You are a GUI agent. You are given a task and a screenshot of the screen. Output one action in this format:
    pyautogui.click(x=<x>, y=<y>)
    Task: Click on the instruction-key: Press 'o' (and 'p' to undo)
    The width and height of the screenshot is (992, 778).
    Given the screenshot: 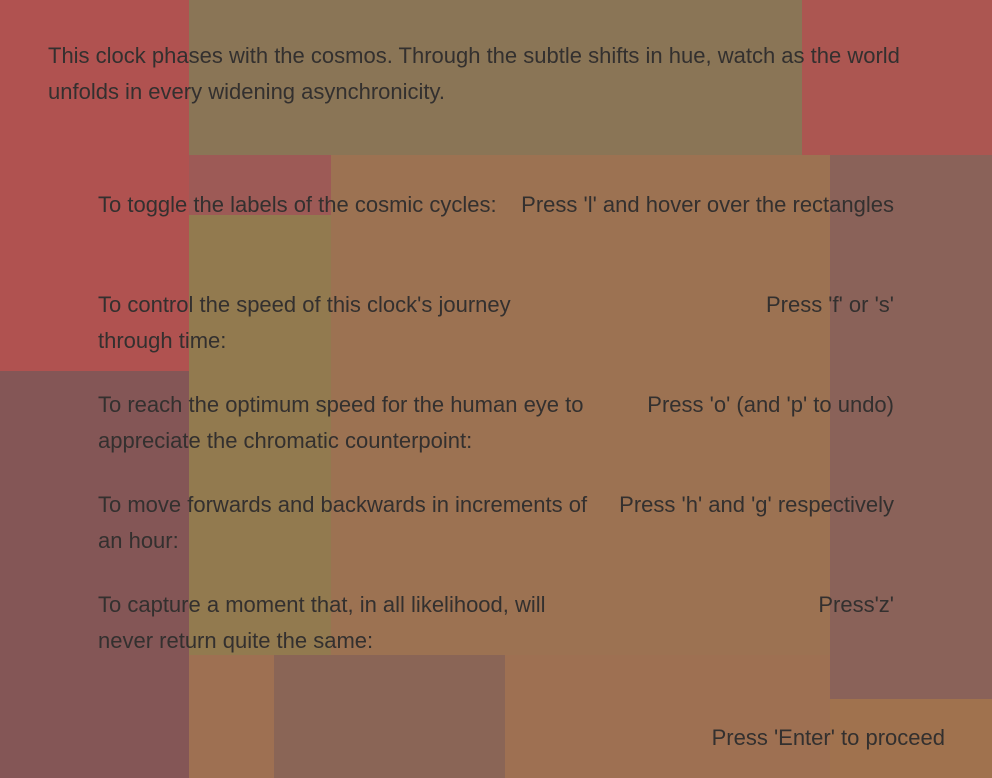 What is the action you would take?
    pyautogui.click(x=770, y=404)
    